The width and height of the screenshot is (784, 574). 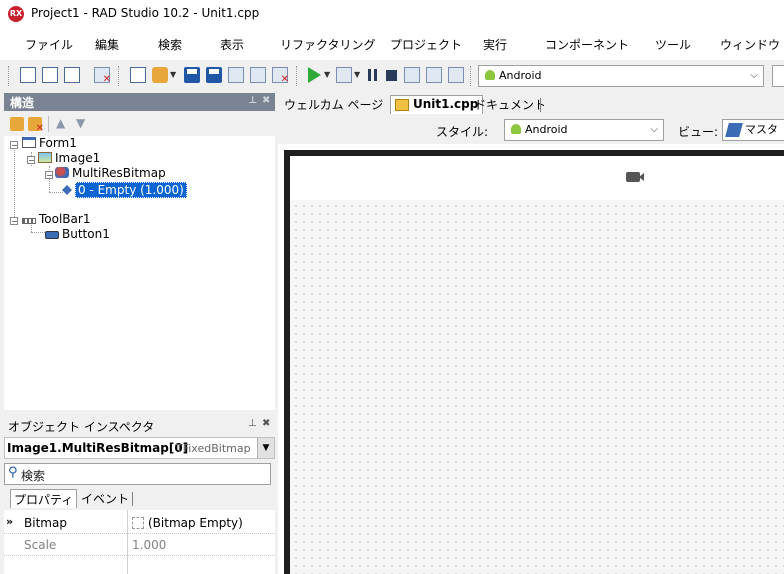 What do you see at coordinates (138, 75) in the screenshot?
I see `new-item-icon` at bounding box center [138, 75].